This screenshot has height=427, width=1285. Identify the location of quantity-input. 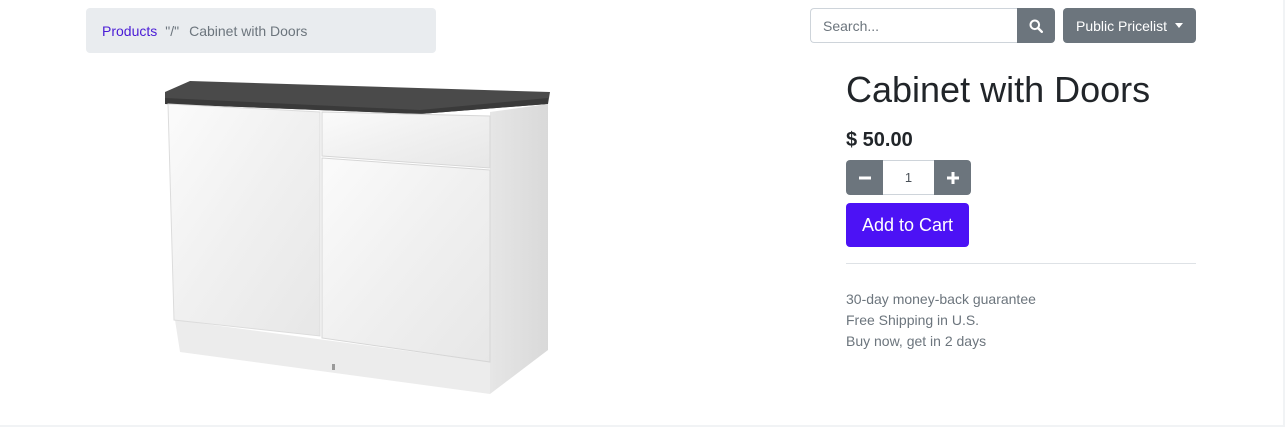
(908, 177).